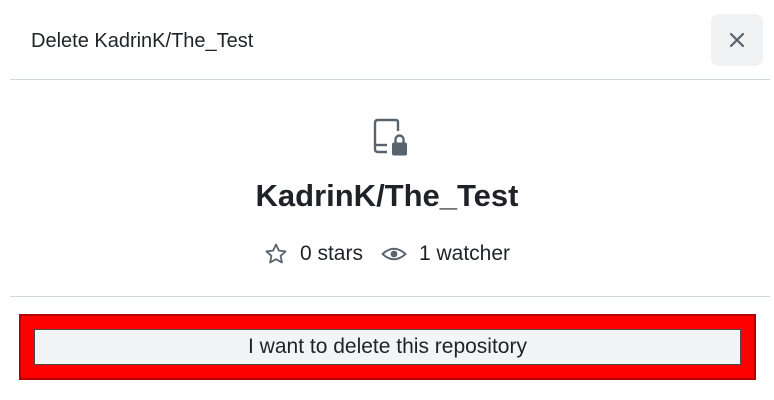 The height and width of the screenshot is (400, 774). I want to click on dialog-title: Delete KadrinK/The_Test, so click(142, 41).